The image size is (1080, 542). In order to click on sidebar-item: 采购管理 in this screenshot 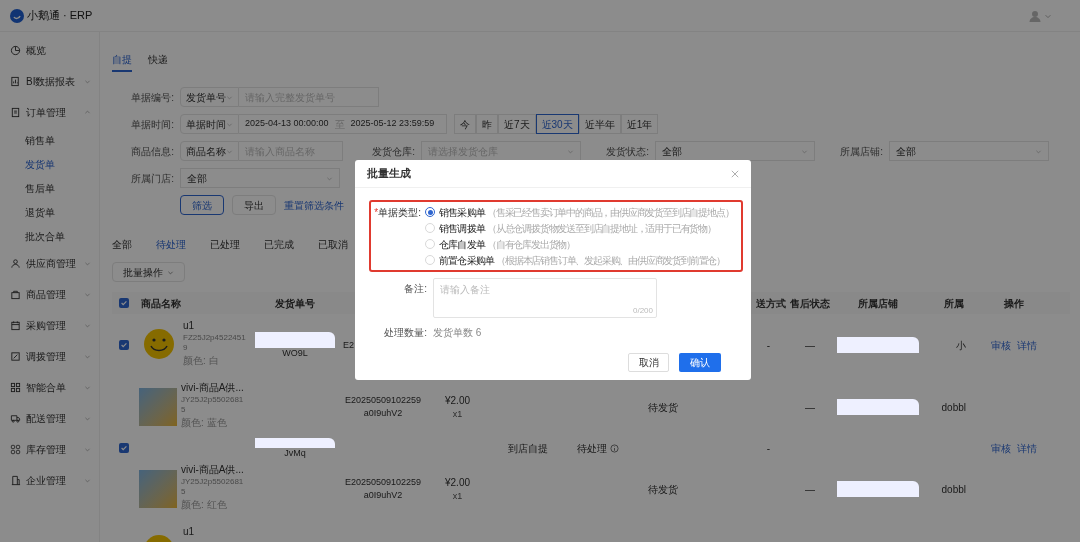, I will do `click(49, 325)`.